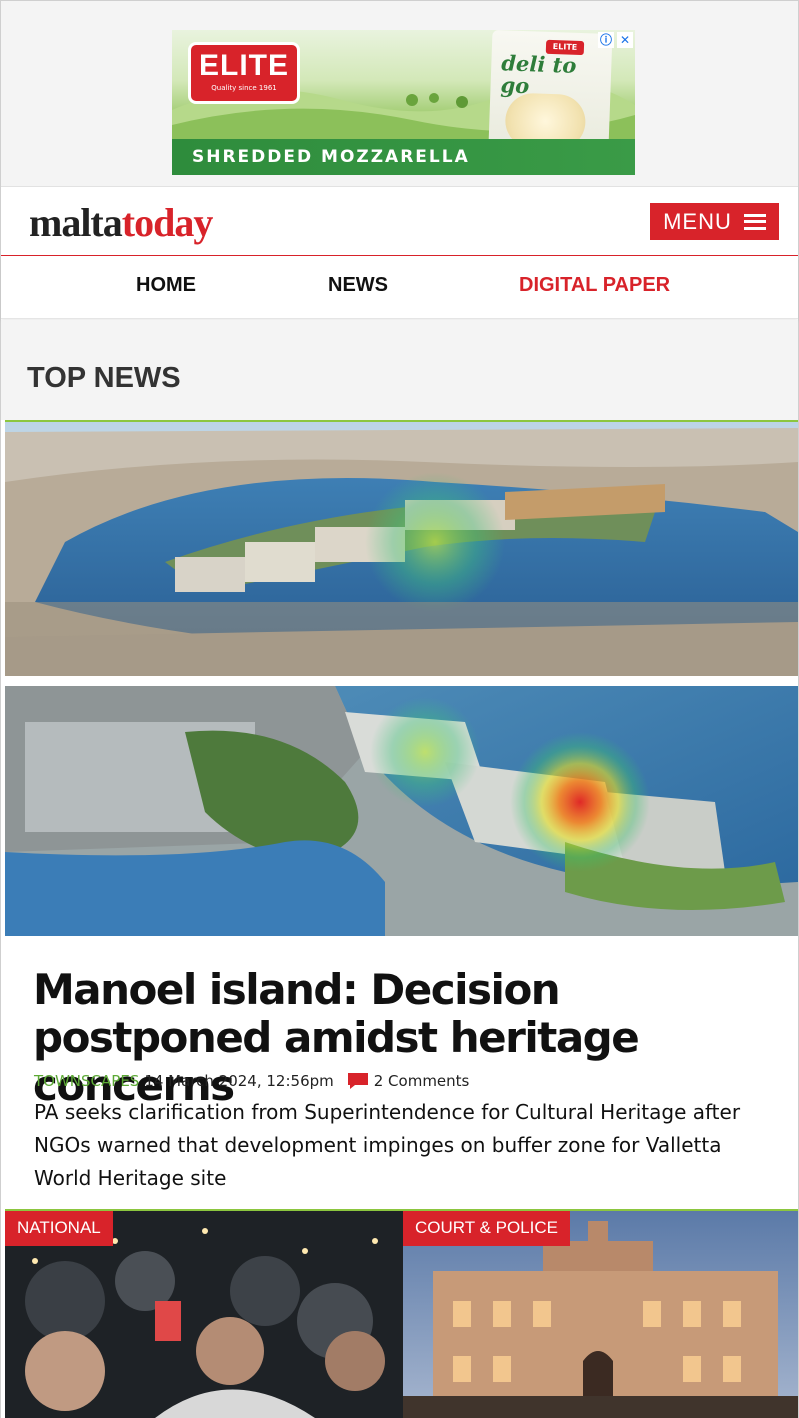 The image size is (799, 1418). What do you see at coordinates (358, 285) in the screenshot?
I see `nav-news: NEWS` at bounding box center [358, 285].